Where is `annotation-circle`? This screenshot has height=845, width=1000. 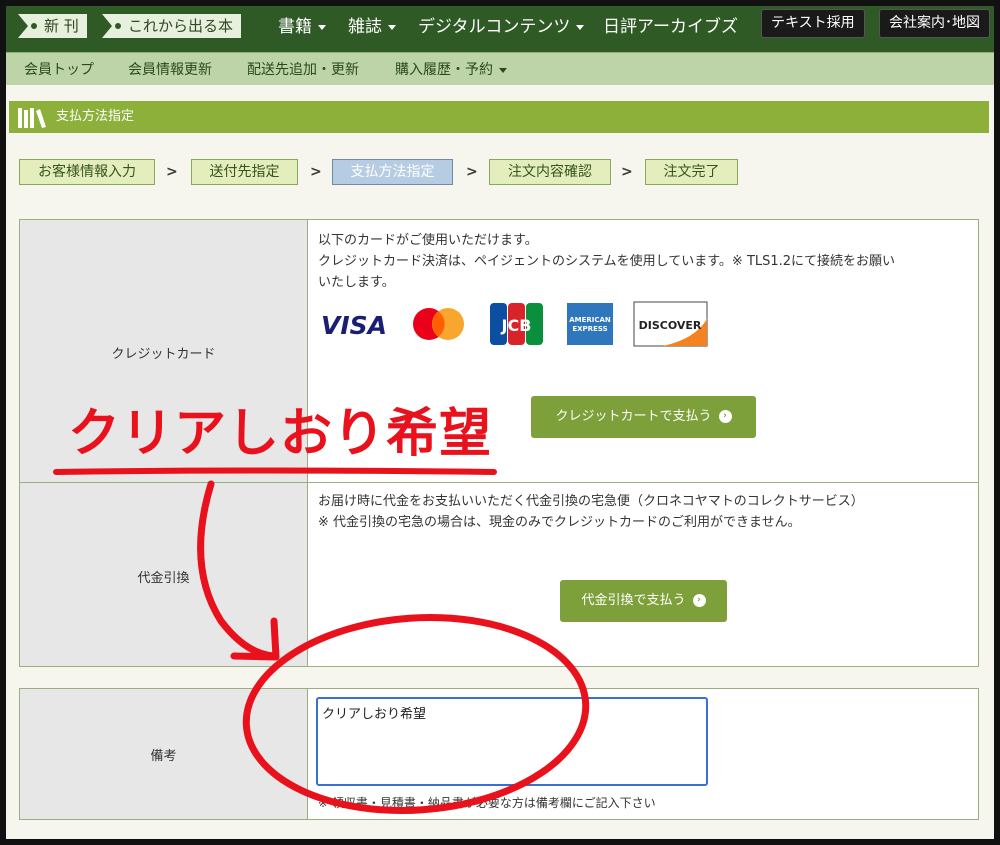
annotation-circle is located at coordinates (416, 714).